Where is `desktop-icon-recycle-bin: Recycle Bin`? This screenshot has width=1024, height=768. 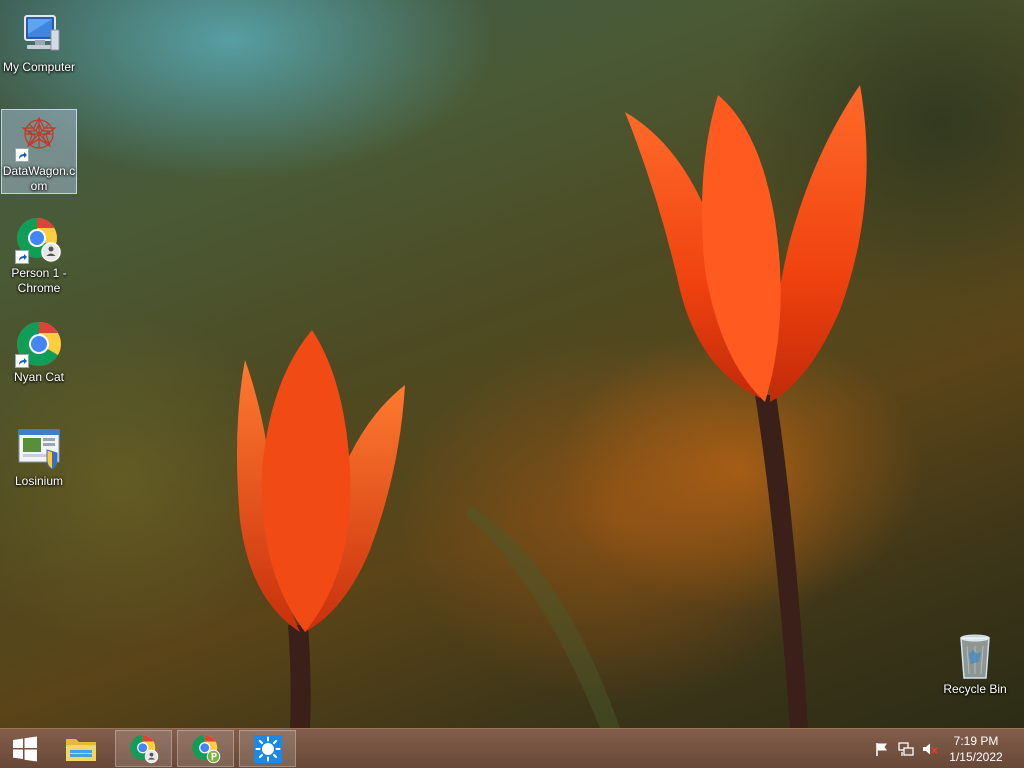 desktop-icon-recycle-bin: Recycle Bin is located at coordinates (975, 662).